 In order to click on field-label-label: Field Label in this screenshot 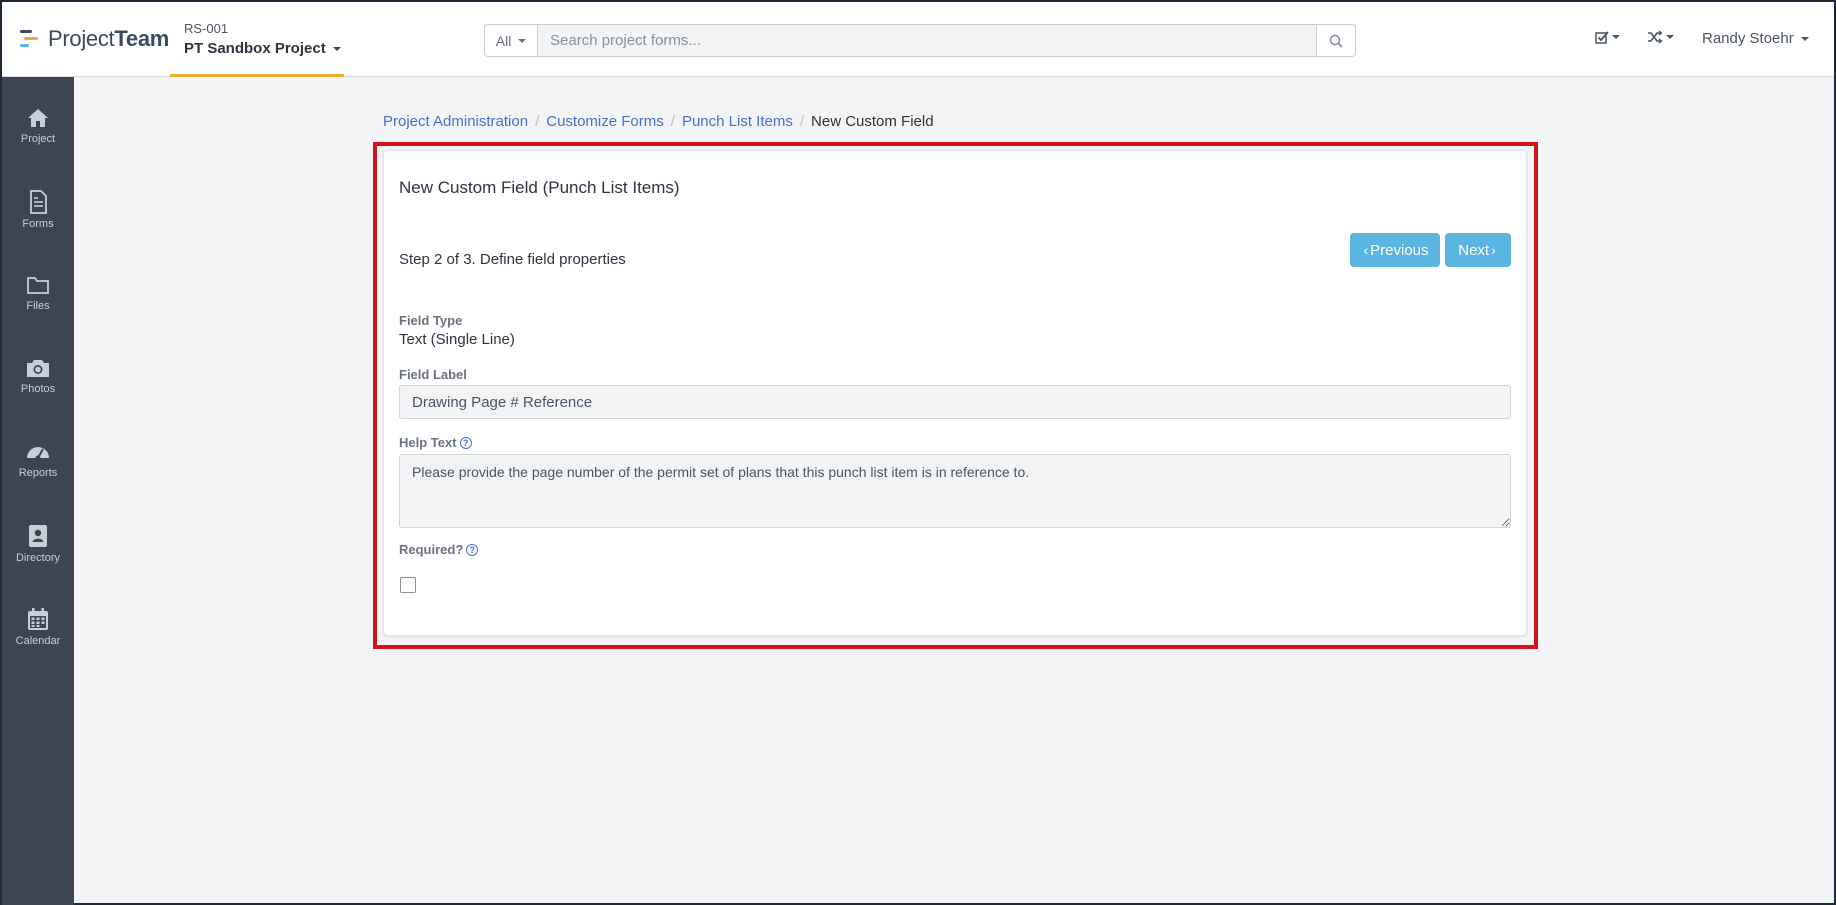, I will do `click(433, 374)`.